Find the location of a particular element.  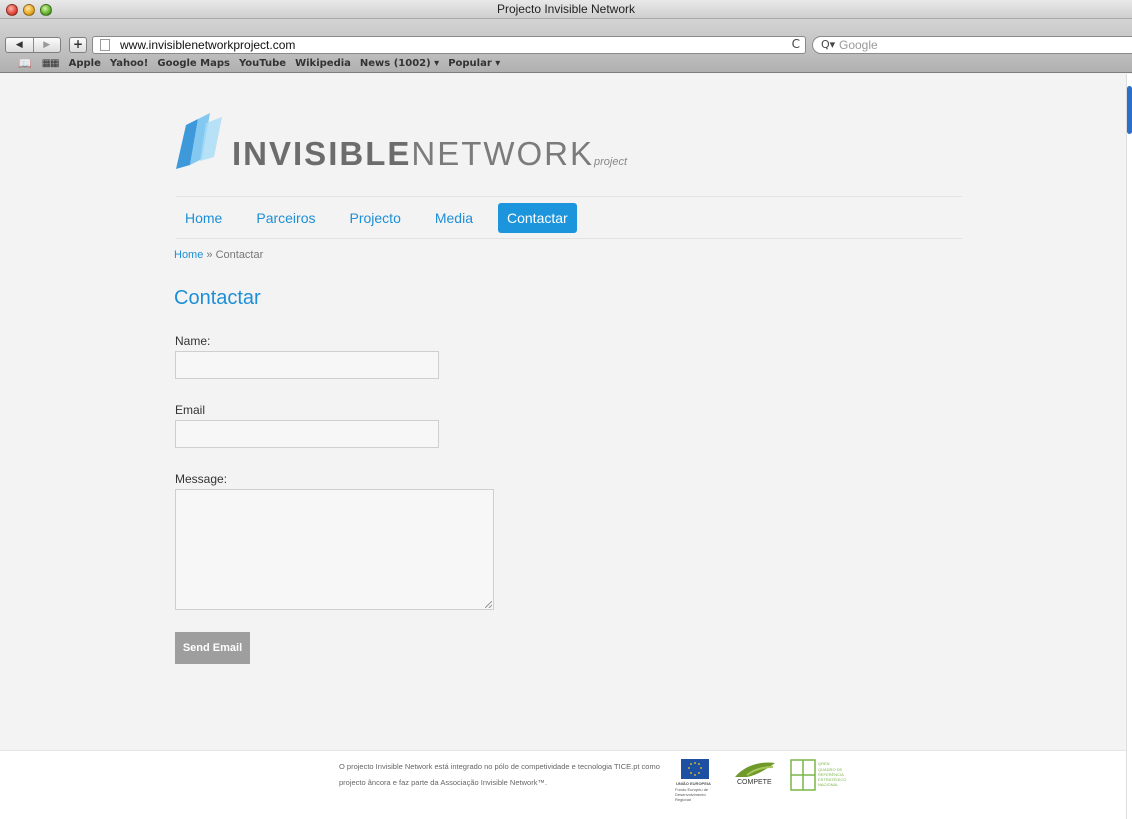

breadcrumb-current: Contactar is located at coordinates (239, 255).